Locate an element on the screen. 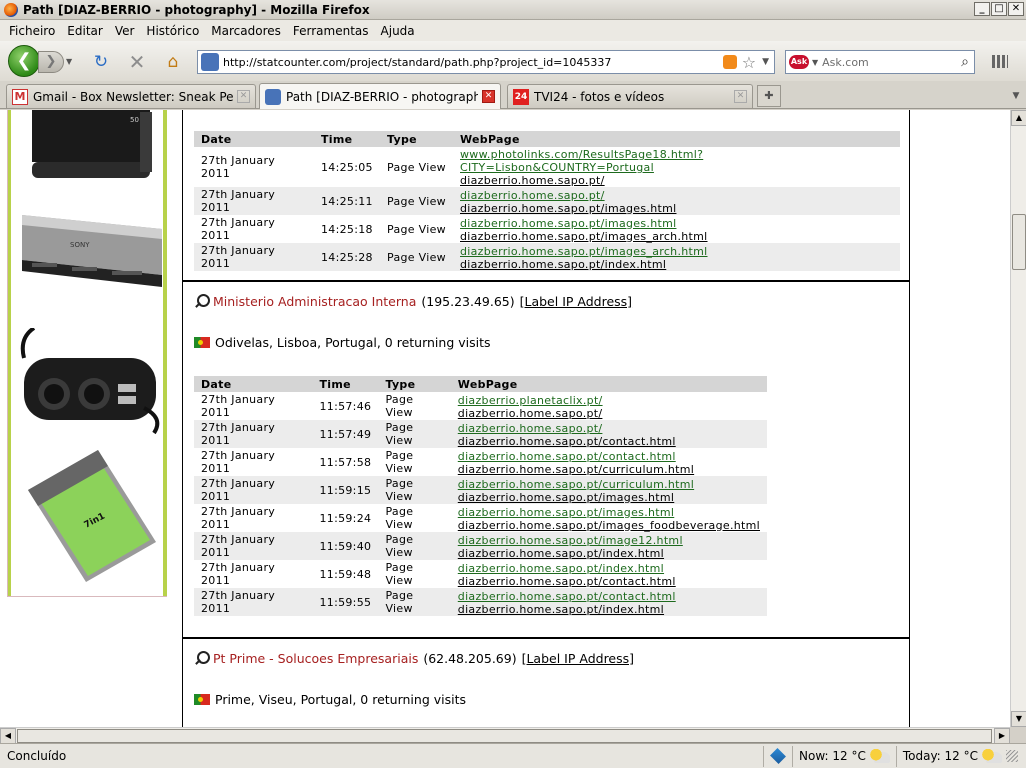 Image resolution: width=1026 pixels, height=768 pixels. forward-button: ❯ is located at coordinates (51, 62).